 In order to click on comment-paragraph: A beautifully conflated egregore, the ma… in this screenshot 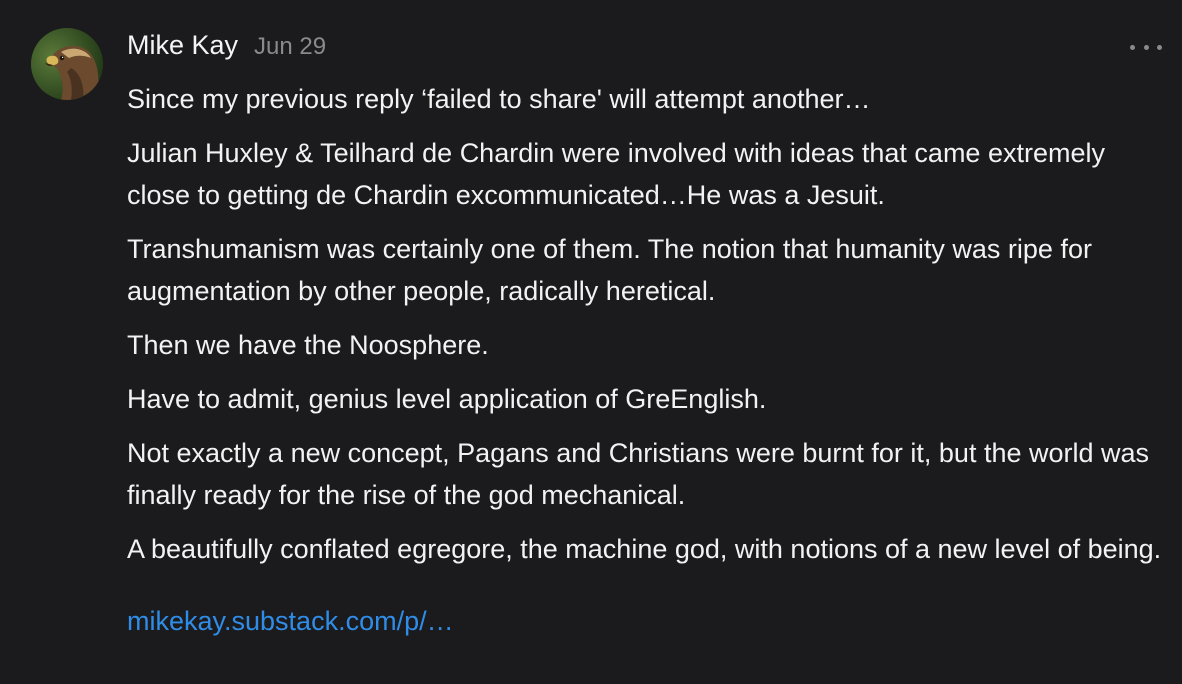, I will do `click(644, 549)`.